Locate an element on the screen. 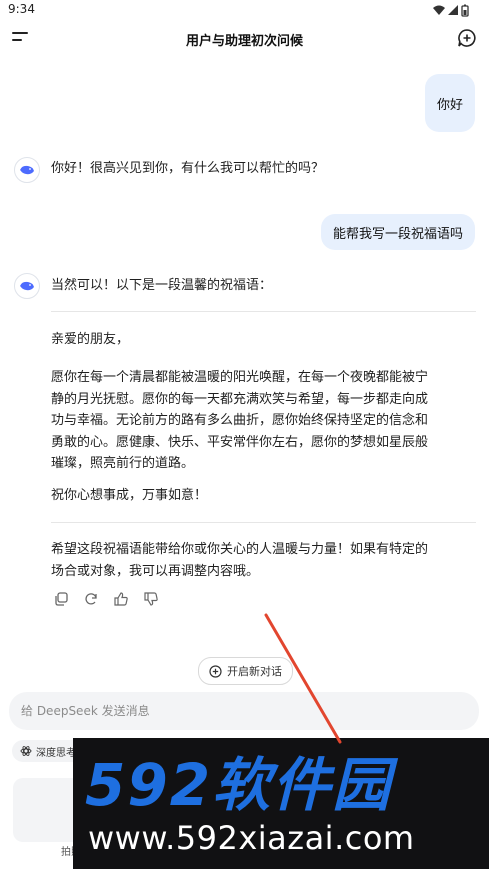 The height and width of the screenshot is (869, 489). message-actions is located at coordinates (106, 599).